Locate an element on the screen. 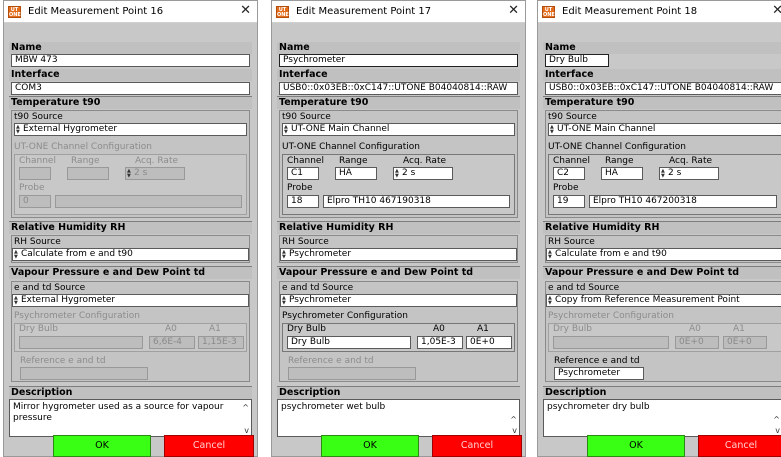 The width and height of the screenshot is (781, 457). a0-field: 0E+0 is located at coordinates (697, 342).